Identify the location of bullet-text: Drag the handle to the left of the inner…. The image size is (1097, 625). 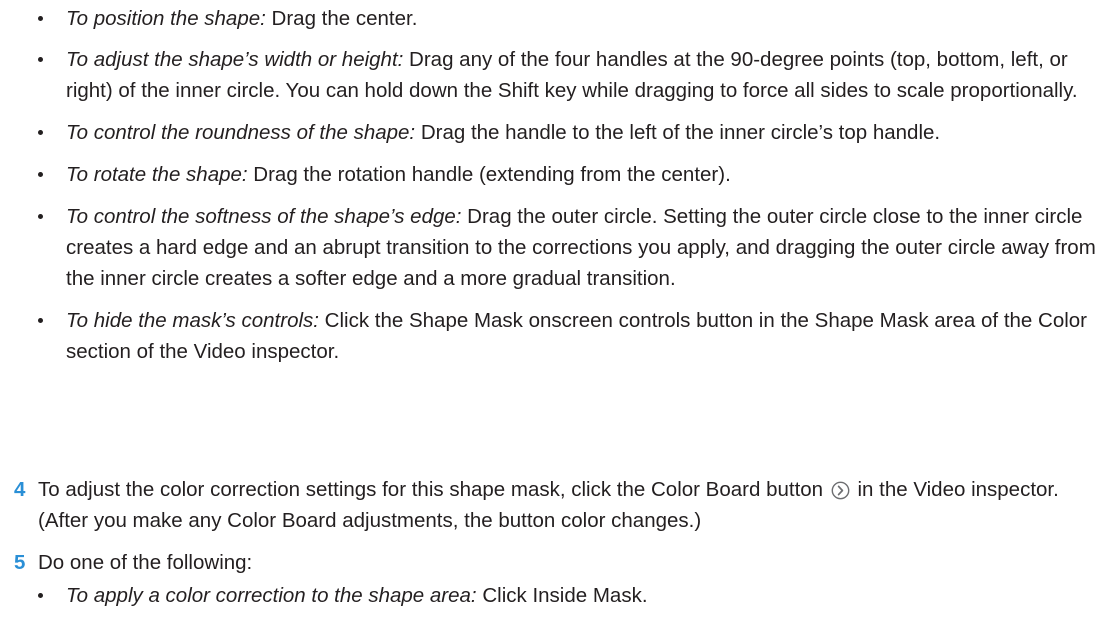
(678, 132).